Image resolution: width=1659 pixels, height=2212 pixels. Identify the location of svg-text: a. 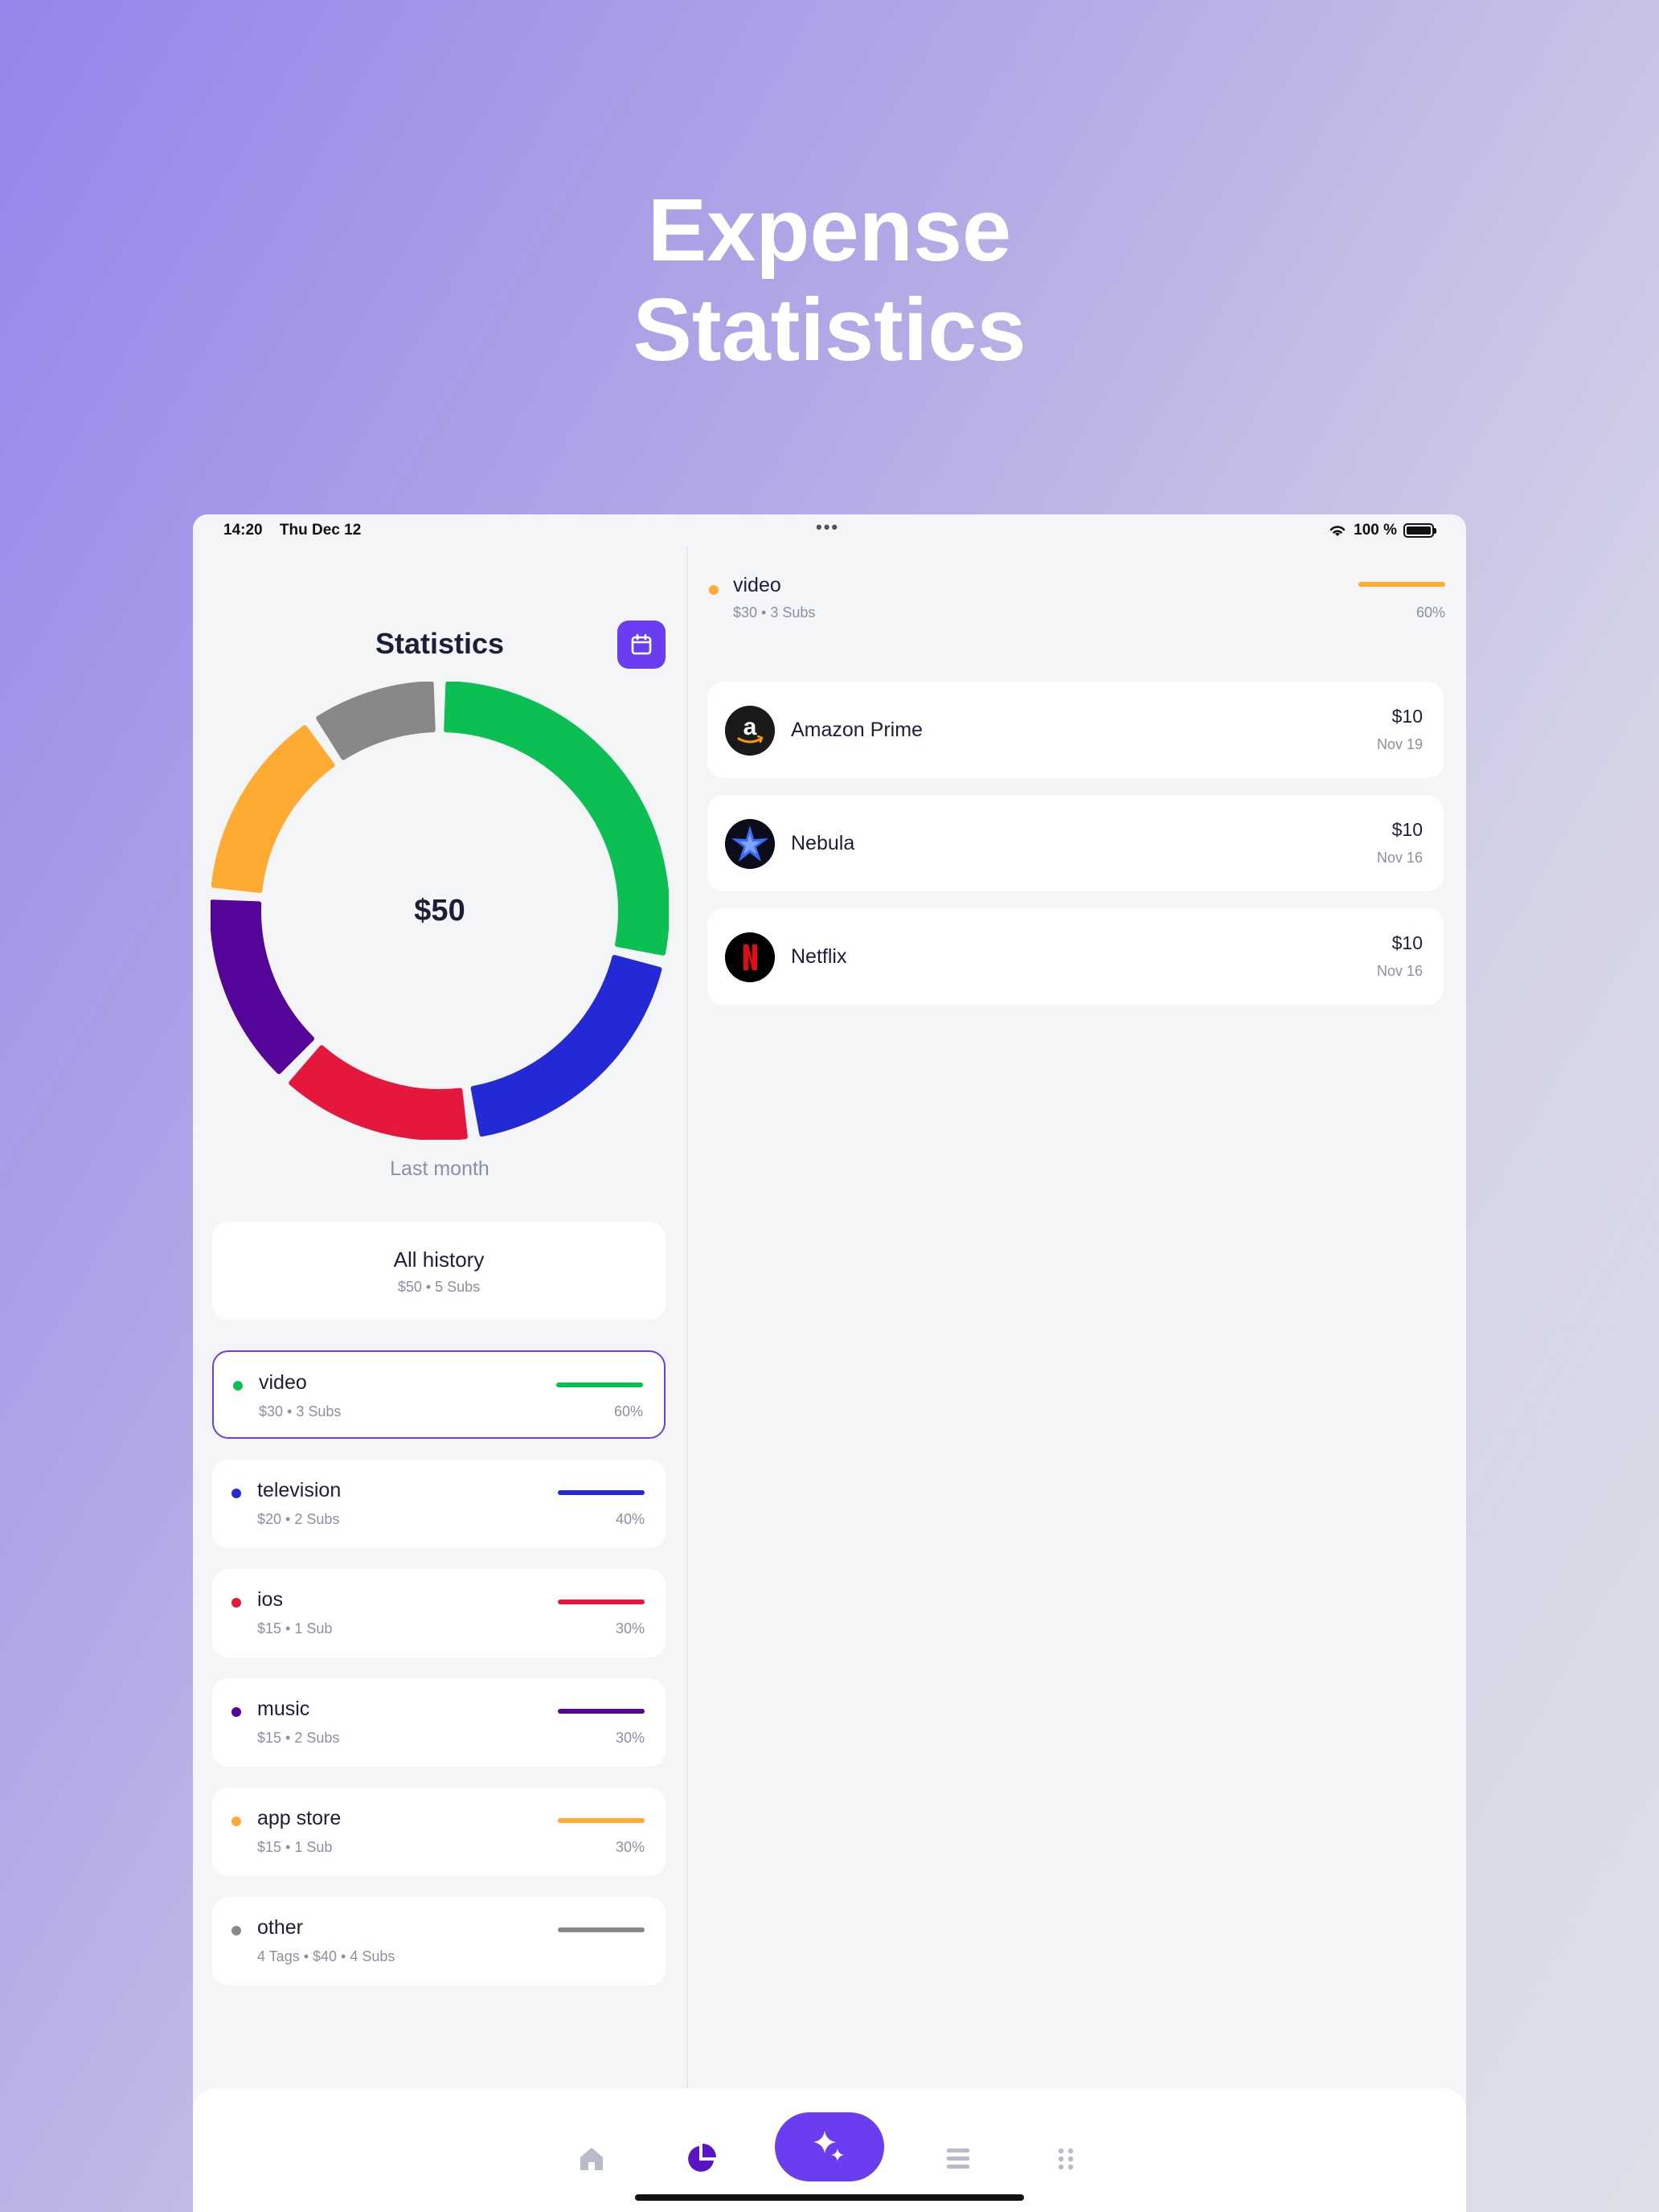
(750, 727).